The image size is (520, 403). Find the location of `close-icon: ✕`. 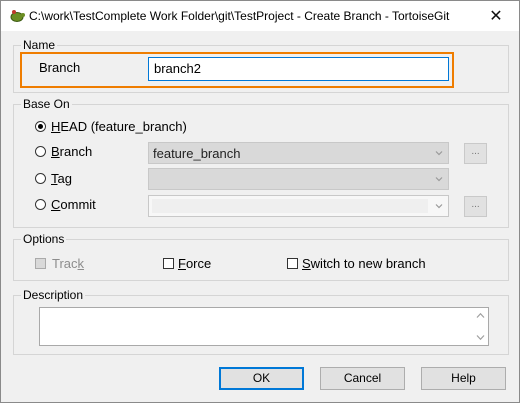

close-icon: ✕ is located at coordinates (496, 16).